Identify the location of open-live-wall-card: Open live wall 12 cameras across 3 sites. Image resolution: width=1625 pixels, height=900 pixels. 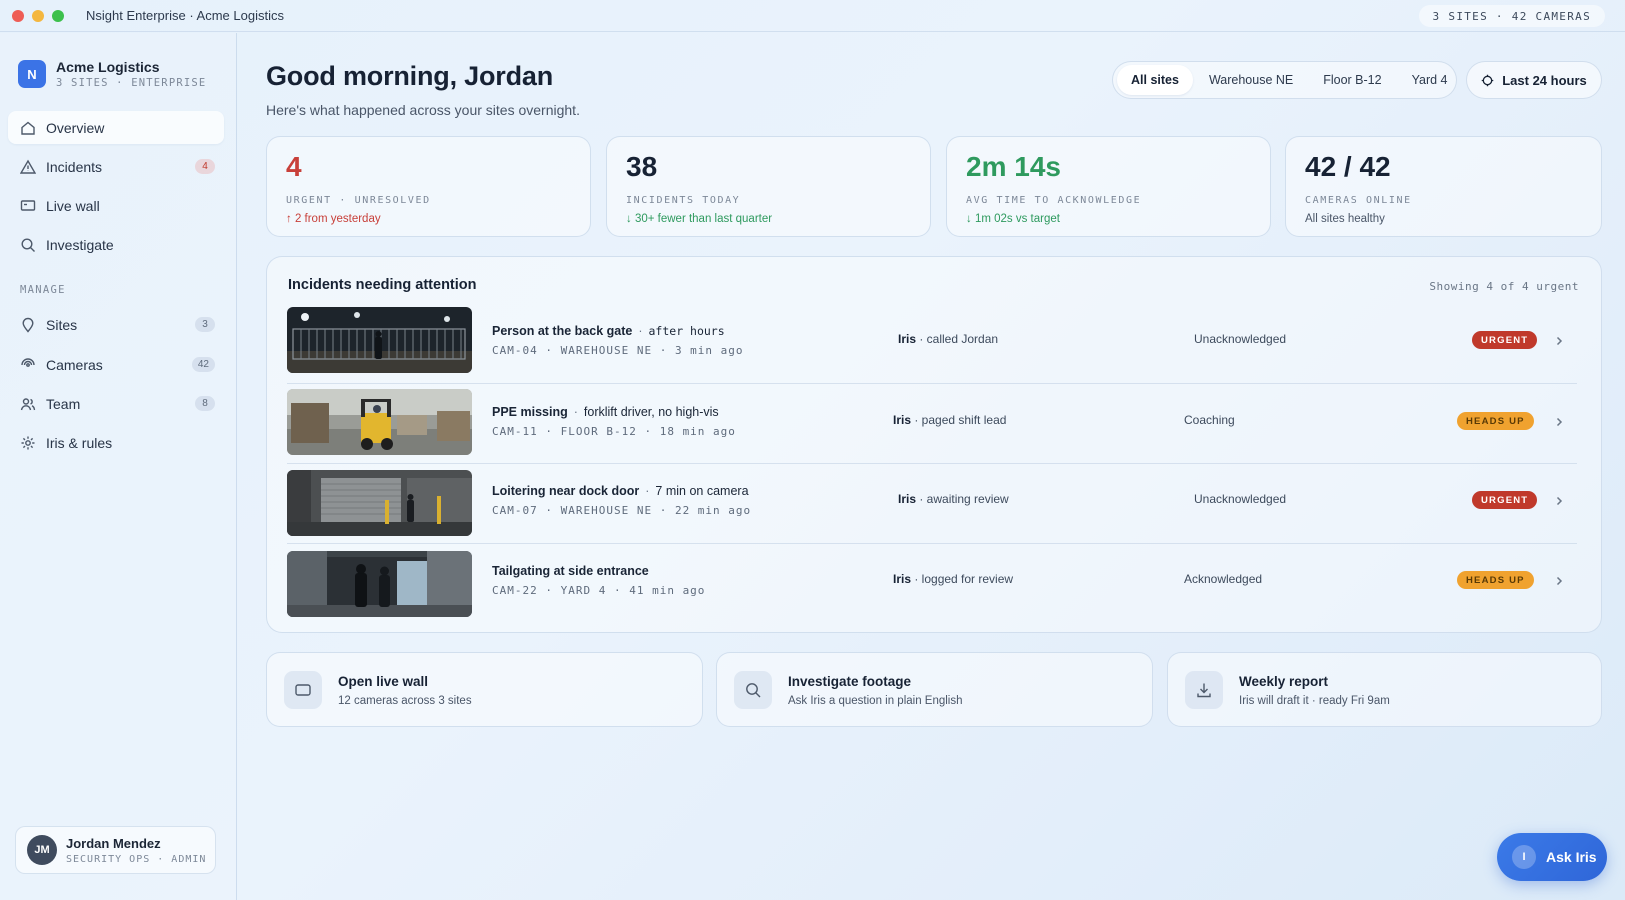
(484, 689).